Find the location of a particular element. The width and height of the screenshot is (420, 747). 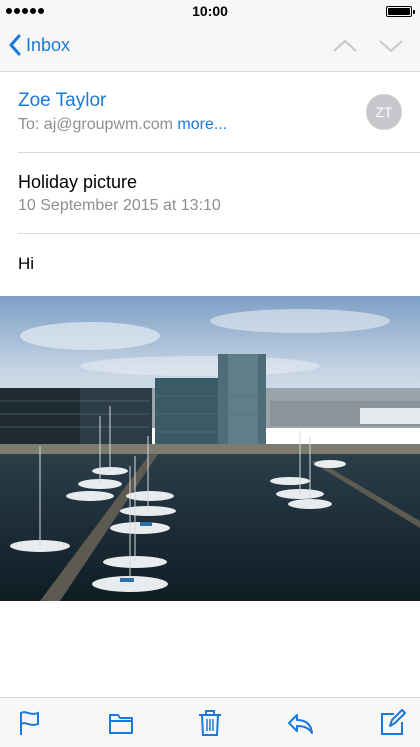

previous-message-chevron-up-icon is located at coordinates (345, 46).